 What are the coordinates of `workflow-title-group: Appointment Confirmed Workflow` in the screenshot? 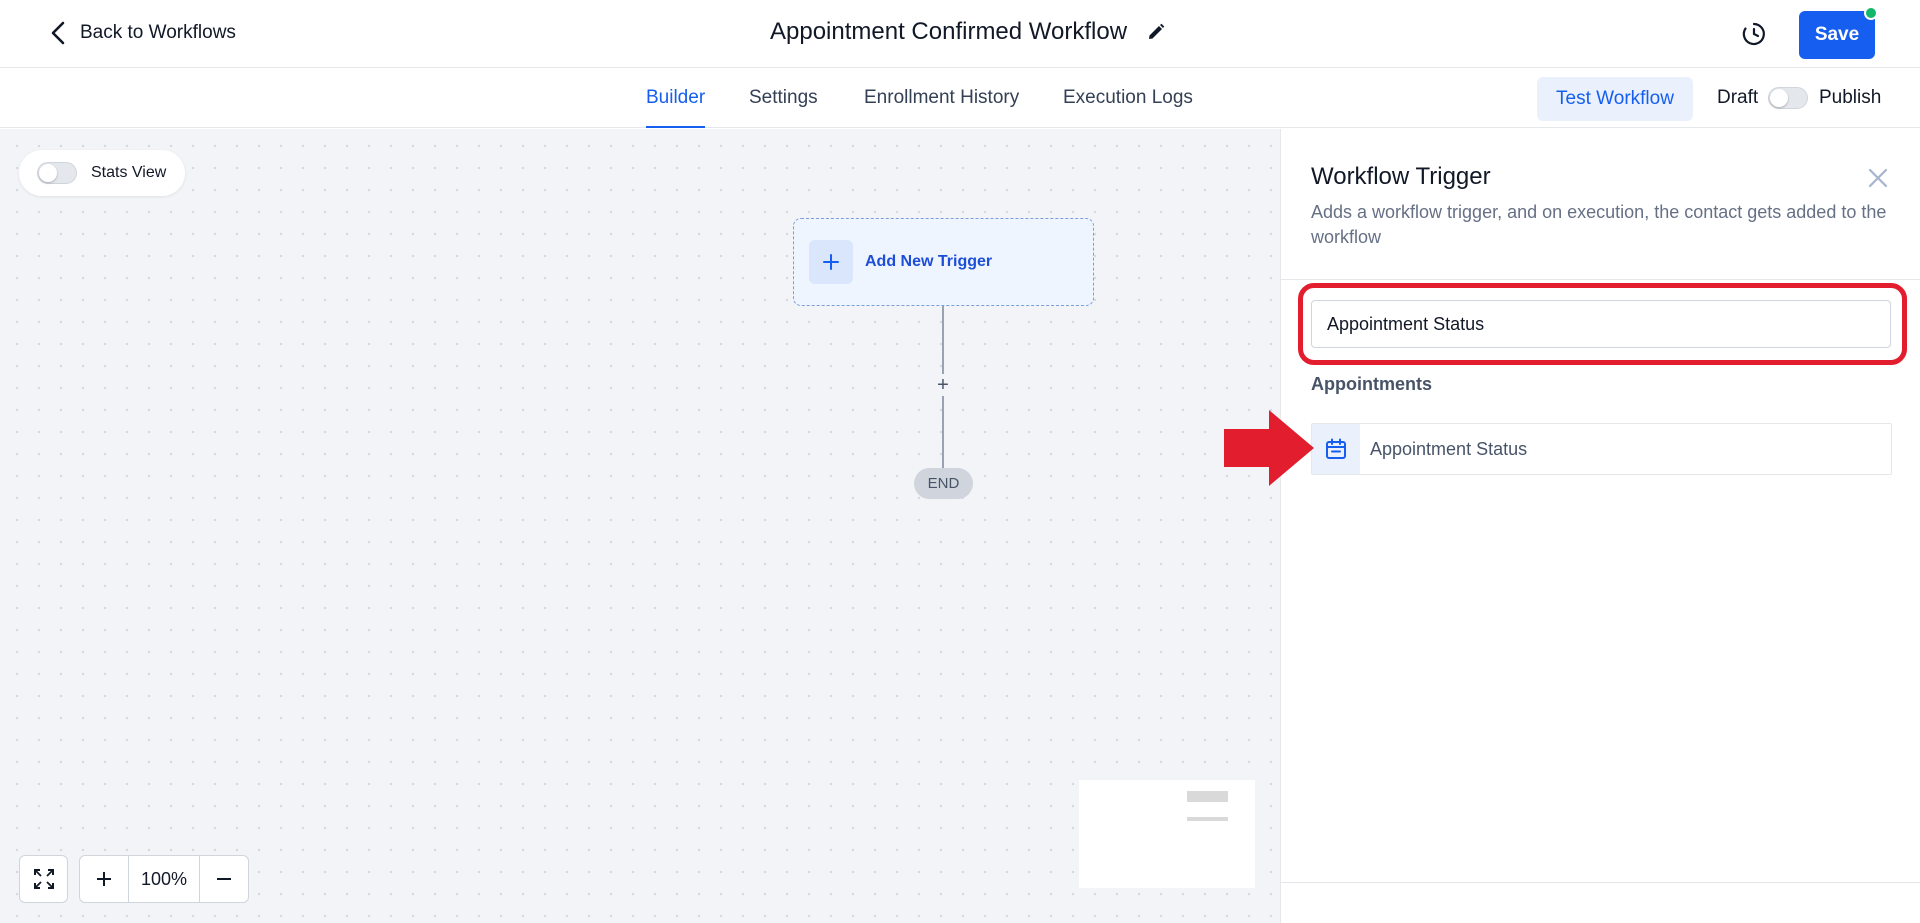 It's located at (967, 32).